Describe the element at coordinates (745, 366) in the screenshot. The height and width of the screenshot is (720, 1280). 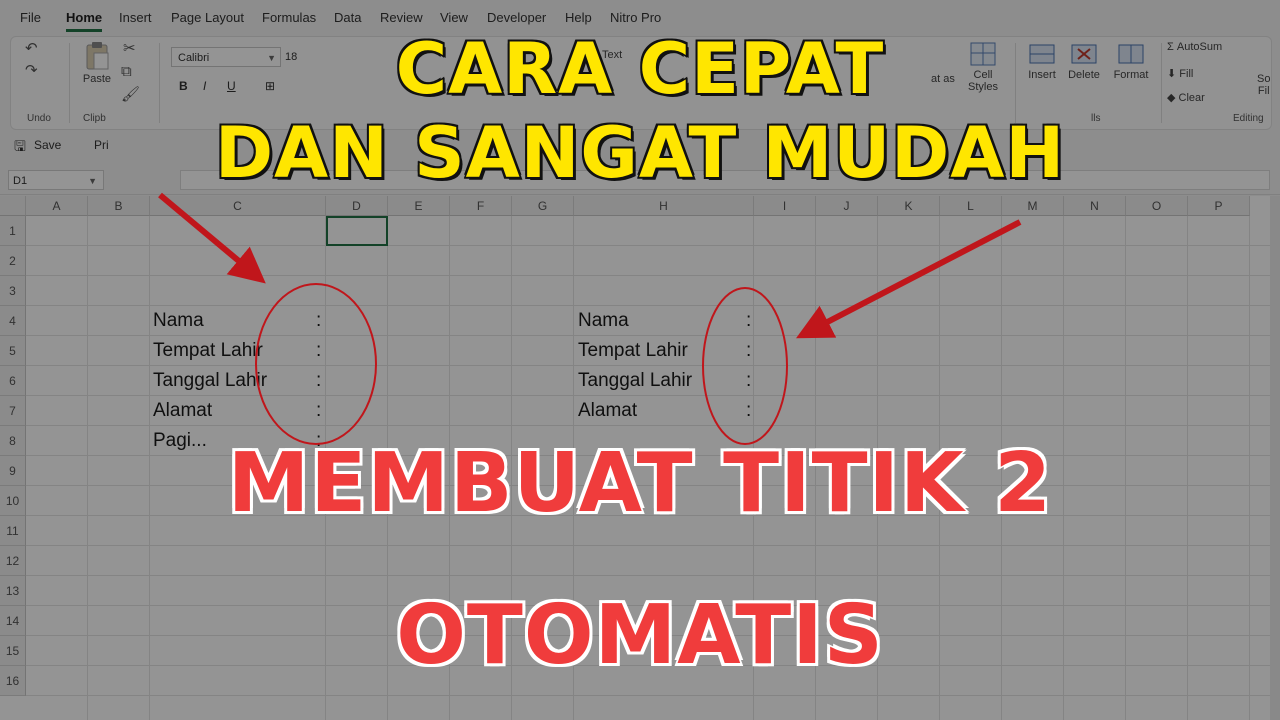
I see `highlight-circle-right` at that location.